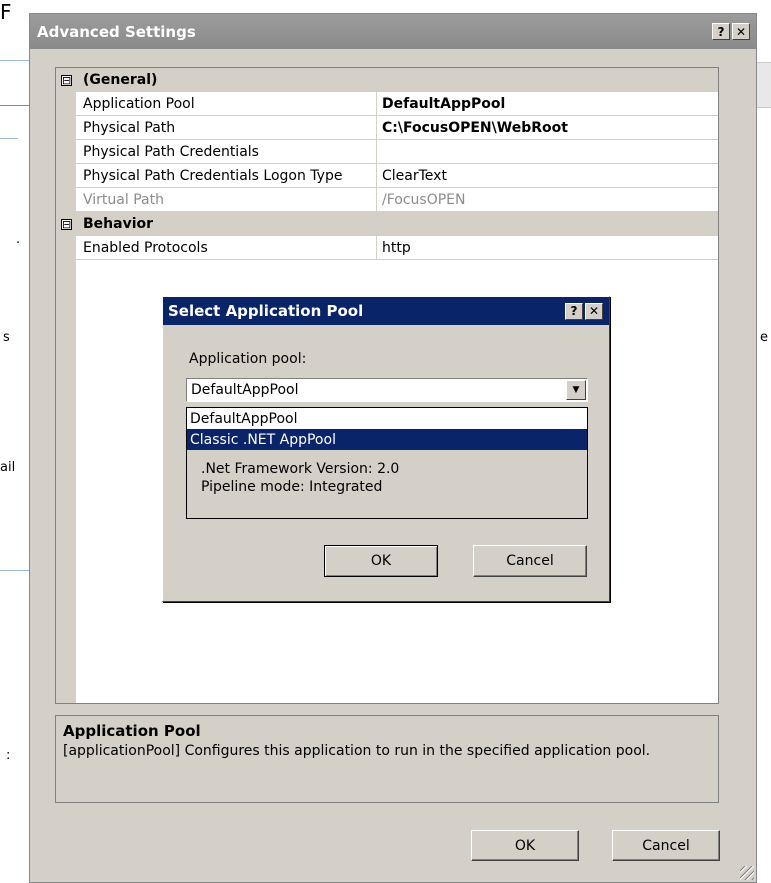 This screenshot has height=883, width=771. What do you see at coordinates (721, 31) in the screenshot?
I see `help-button: ?` at bounding box center [721, 31].